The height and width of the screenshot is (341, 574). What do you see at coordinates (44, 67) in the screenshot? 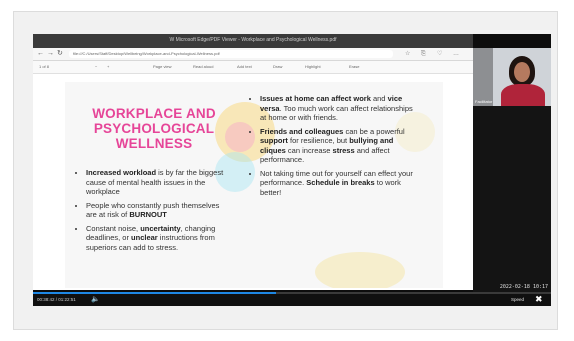
I see `page-indicator: 1 of 8` at bounding box center [44, 67].